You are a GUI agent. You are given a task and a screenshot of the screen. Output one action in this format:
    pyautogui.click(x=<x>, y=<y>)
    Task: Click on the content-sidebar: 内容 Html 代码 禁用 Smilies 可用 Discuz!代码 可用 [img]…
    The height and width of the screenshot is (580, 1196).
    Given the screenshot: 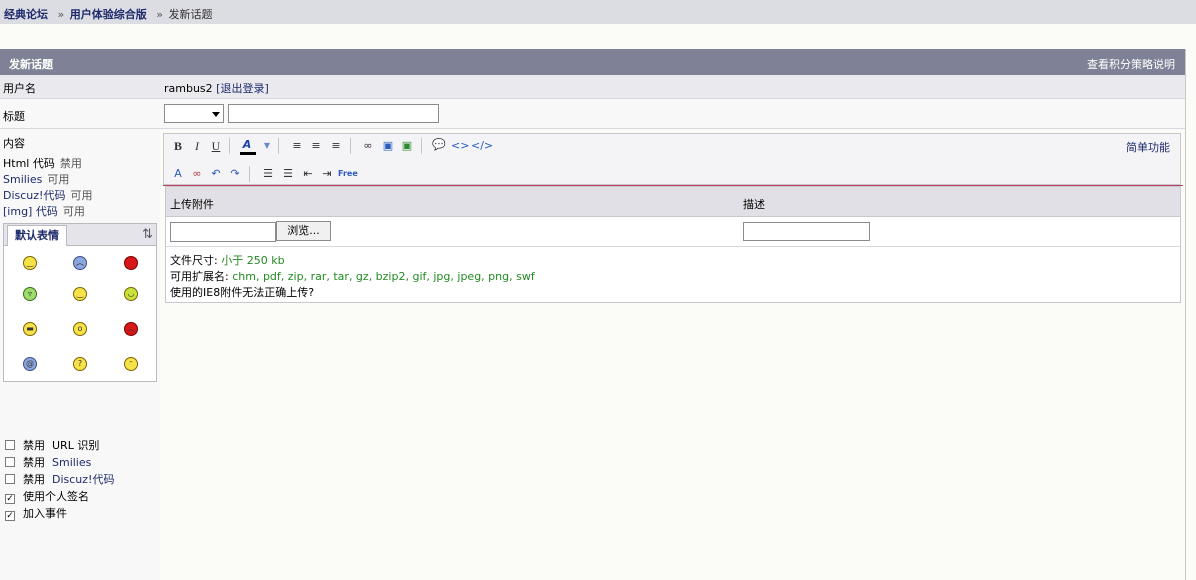 What is the action you would take?
    pyautogui.click(x=80, y=354)
    